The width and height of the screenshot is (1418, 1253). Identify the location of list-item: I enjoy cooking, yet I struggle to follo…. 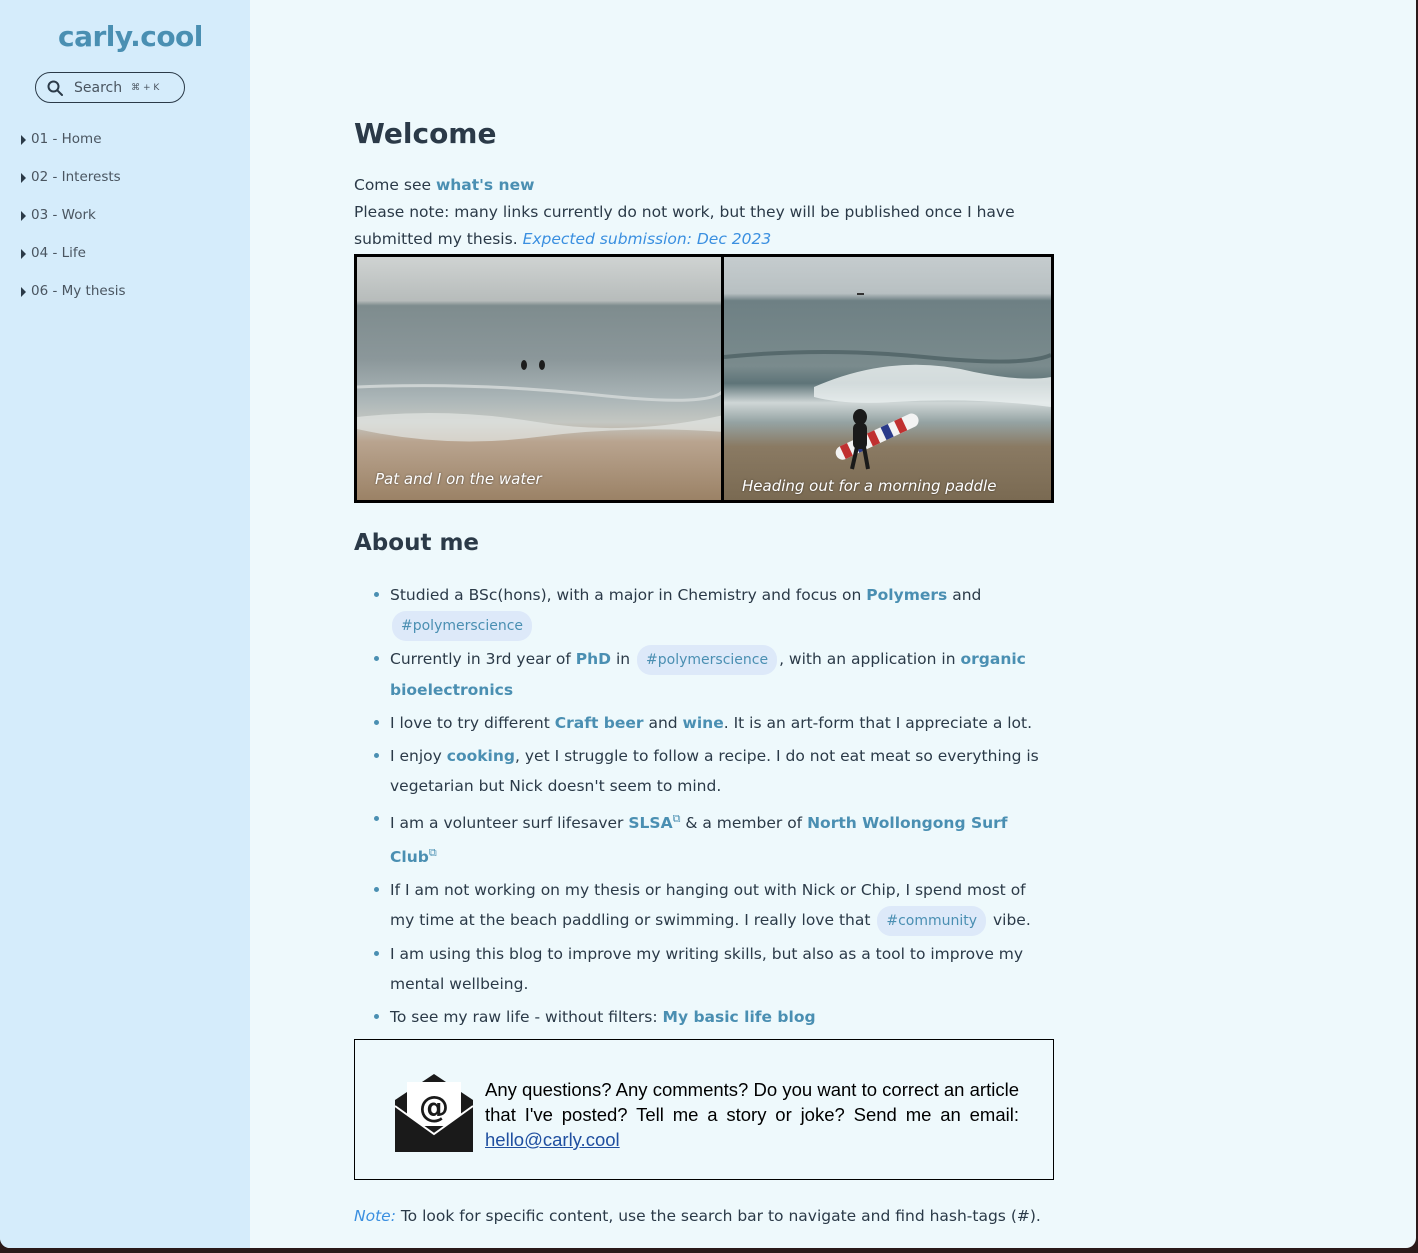
(714, 771).